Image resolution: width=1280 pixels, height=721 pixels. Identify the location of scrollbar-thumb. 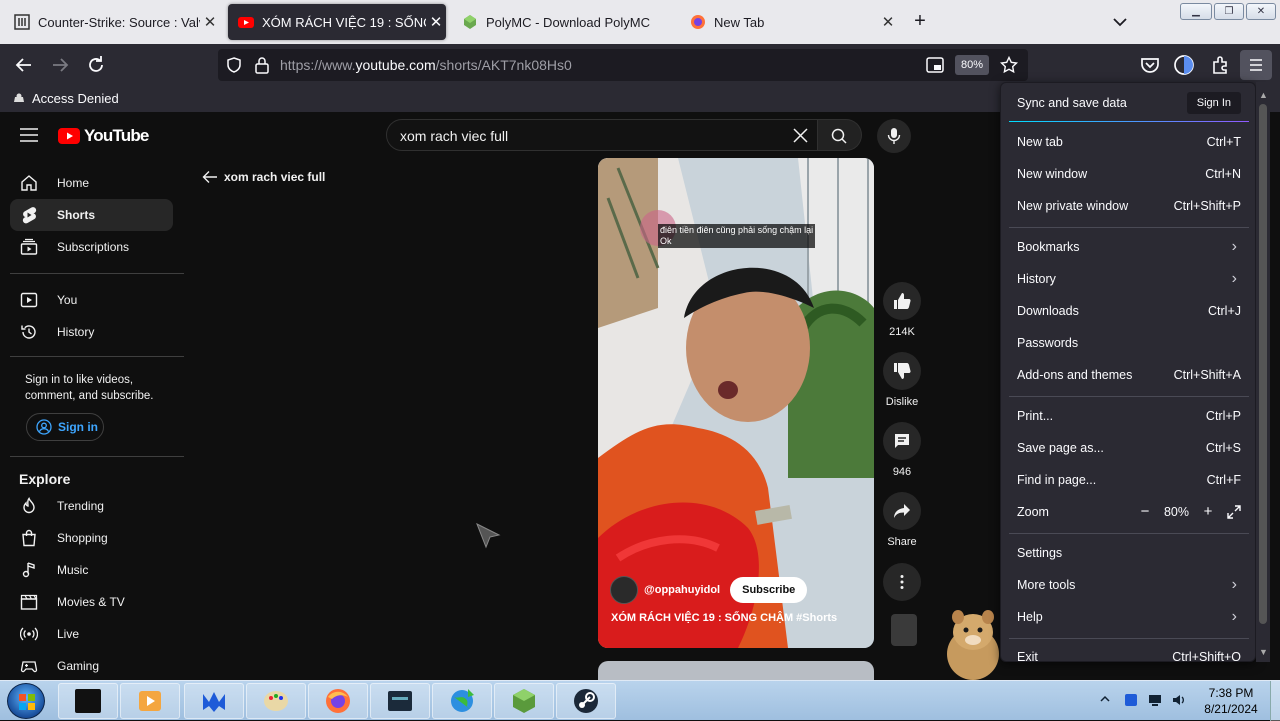
(1263, 364).